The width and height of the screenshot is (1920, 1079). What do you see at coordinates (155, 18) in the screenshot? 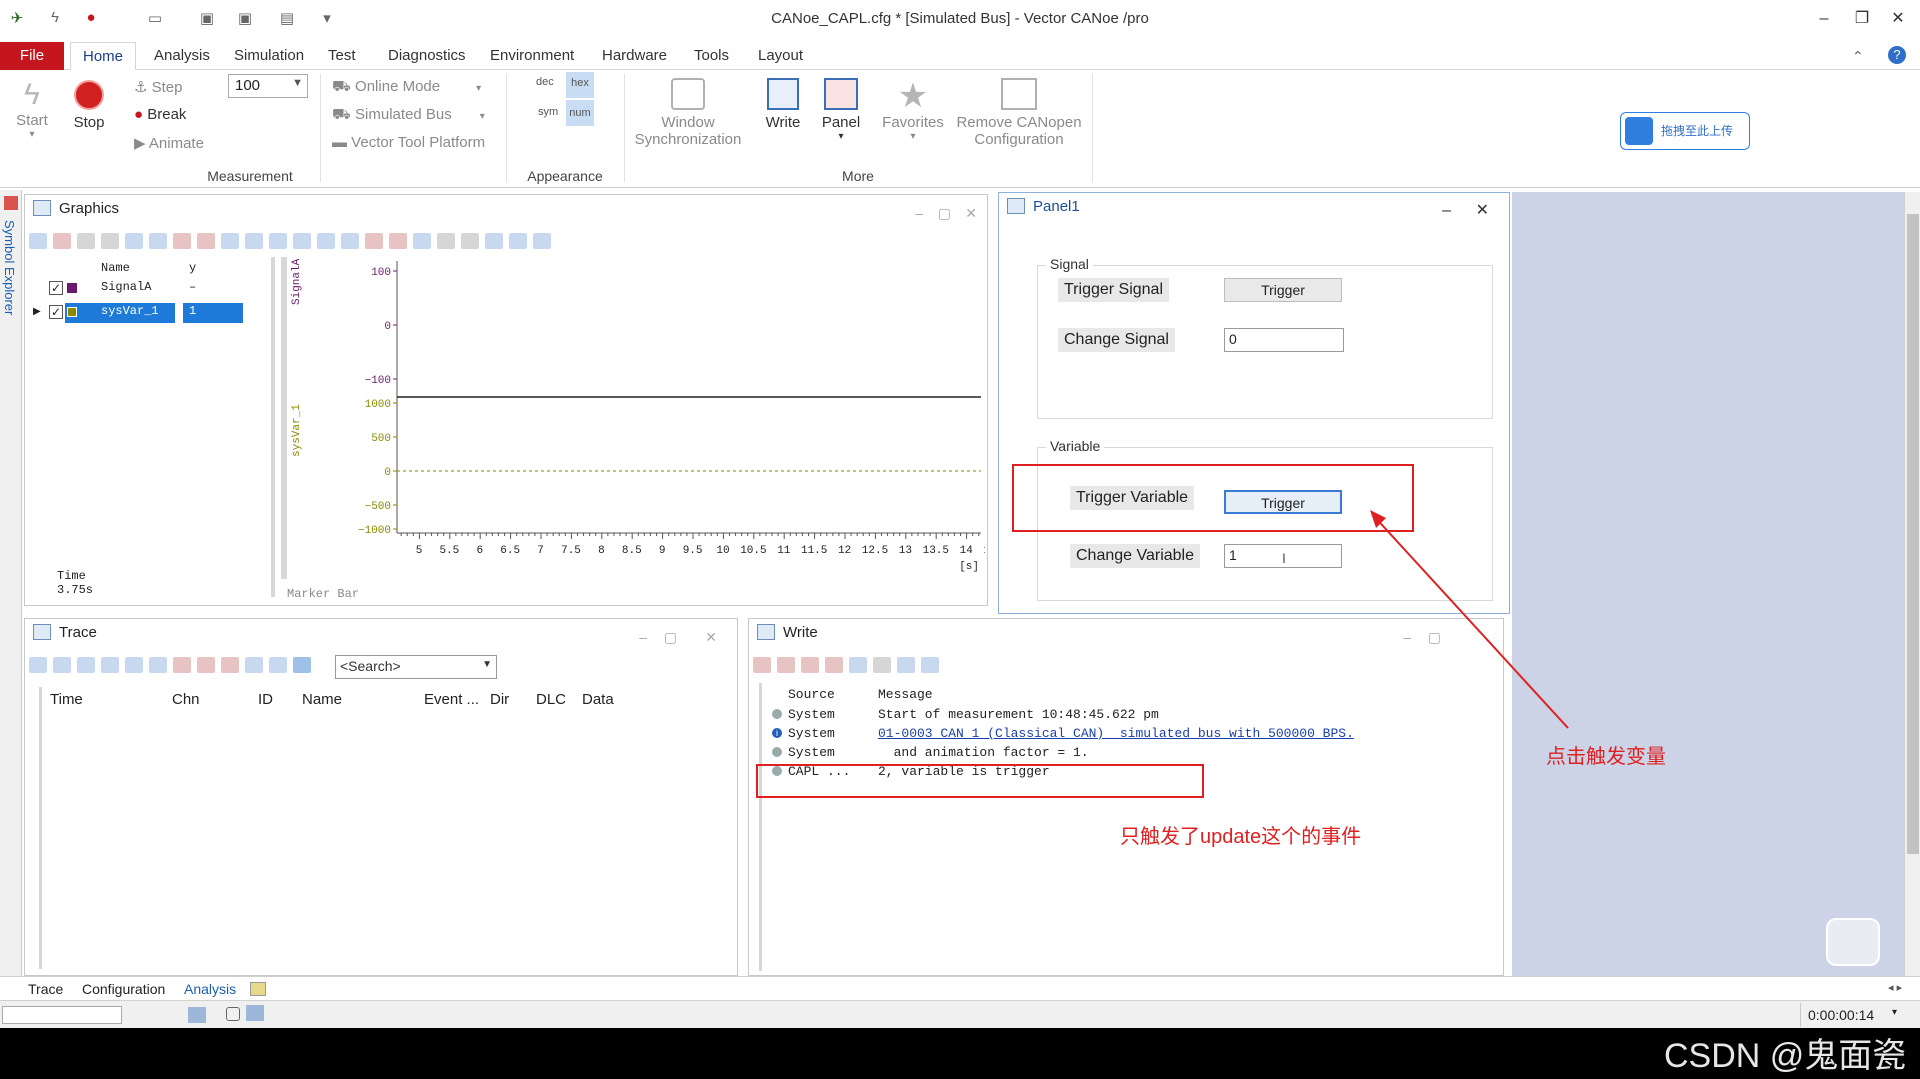
I see `open-icon: ▭` at bounding box center [155, 18].